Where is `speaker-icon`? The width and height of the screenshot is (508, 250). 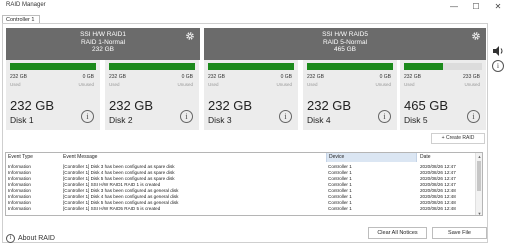
speaker-icon is located at coordinates (498, 51).